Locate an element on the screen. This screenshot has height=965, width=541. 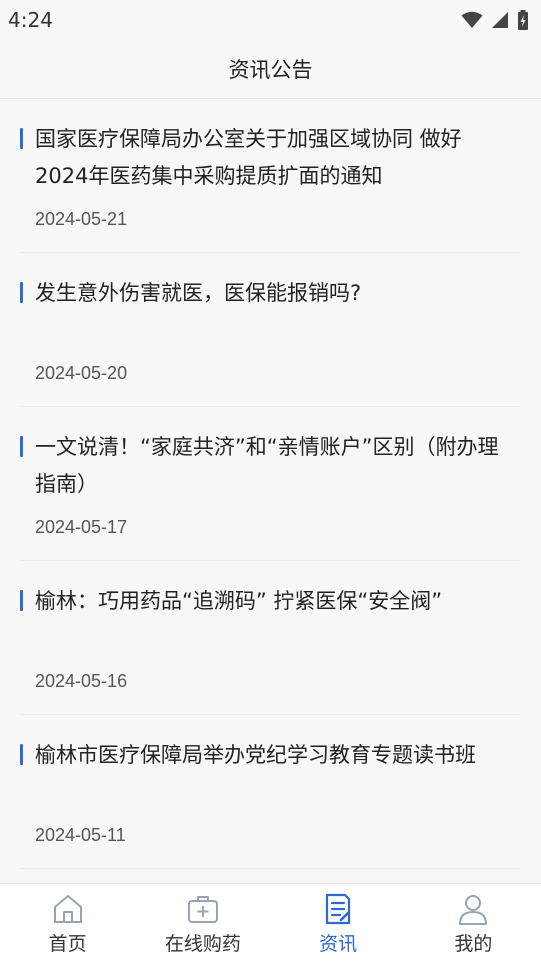
news-title: 榆林：巧用药品“追溯码” 拧紧医保“安全阀” is located at coordinates (275, 601).